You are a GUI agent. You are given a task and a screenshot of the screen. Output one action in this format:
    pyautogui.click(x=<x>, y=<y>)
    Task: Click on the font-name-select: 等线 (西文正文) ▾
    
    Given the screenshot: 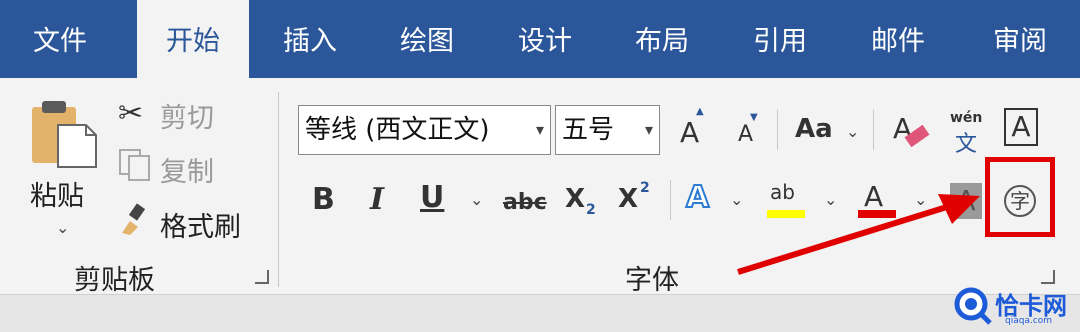 What is the action you would take?
    pyautogui.click(x=424, y=130)
    